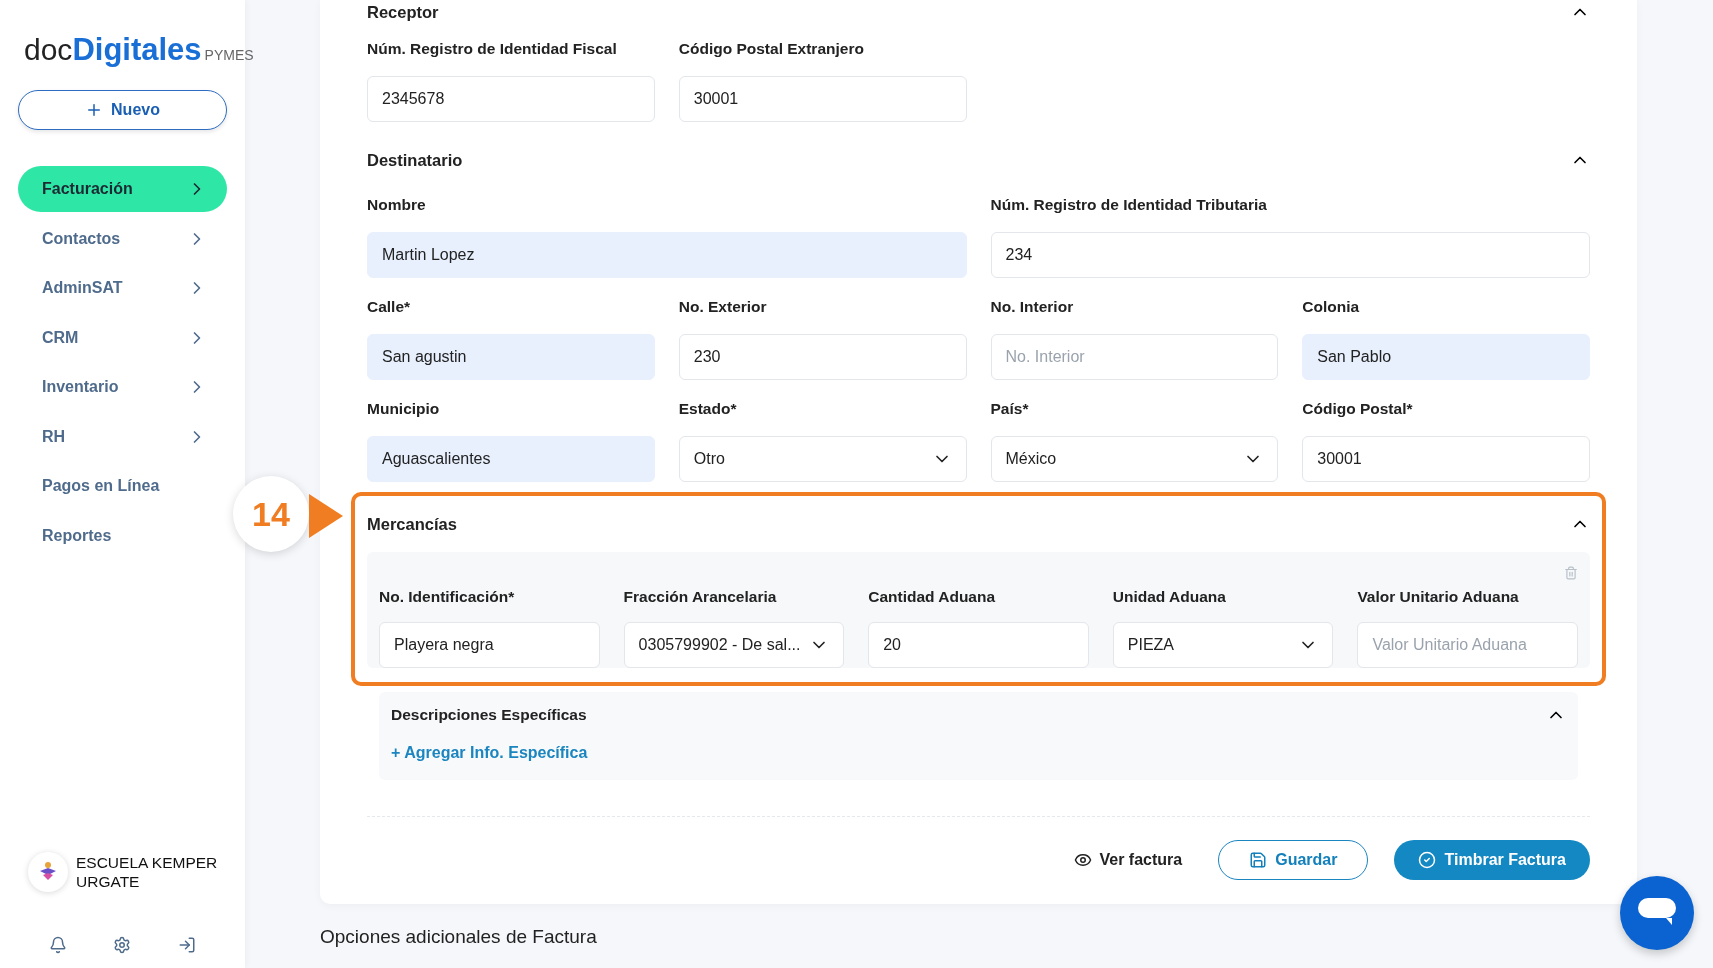 The image size is (1713, 968). Describe the element at coordinates (1290, 255) in the screenshot. I see `input-field: 234` at that location.